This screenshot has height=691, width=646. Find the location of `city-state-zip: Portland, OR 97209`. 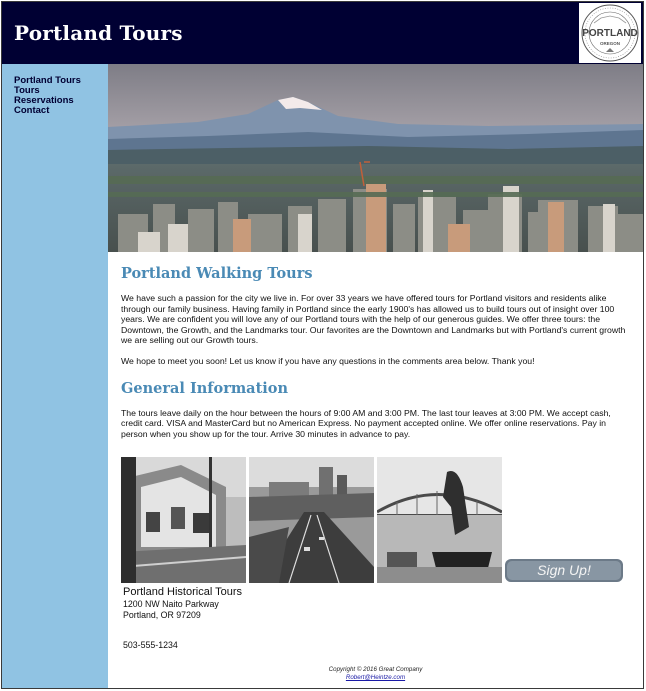

city-state-zip: Portland, OR 97209 is located at coordinates (162, 615).